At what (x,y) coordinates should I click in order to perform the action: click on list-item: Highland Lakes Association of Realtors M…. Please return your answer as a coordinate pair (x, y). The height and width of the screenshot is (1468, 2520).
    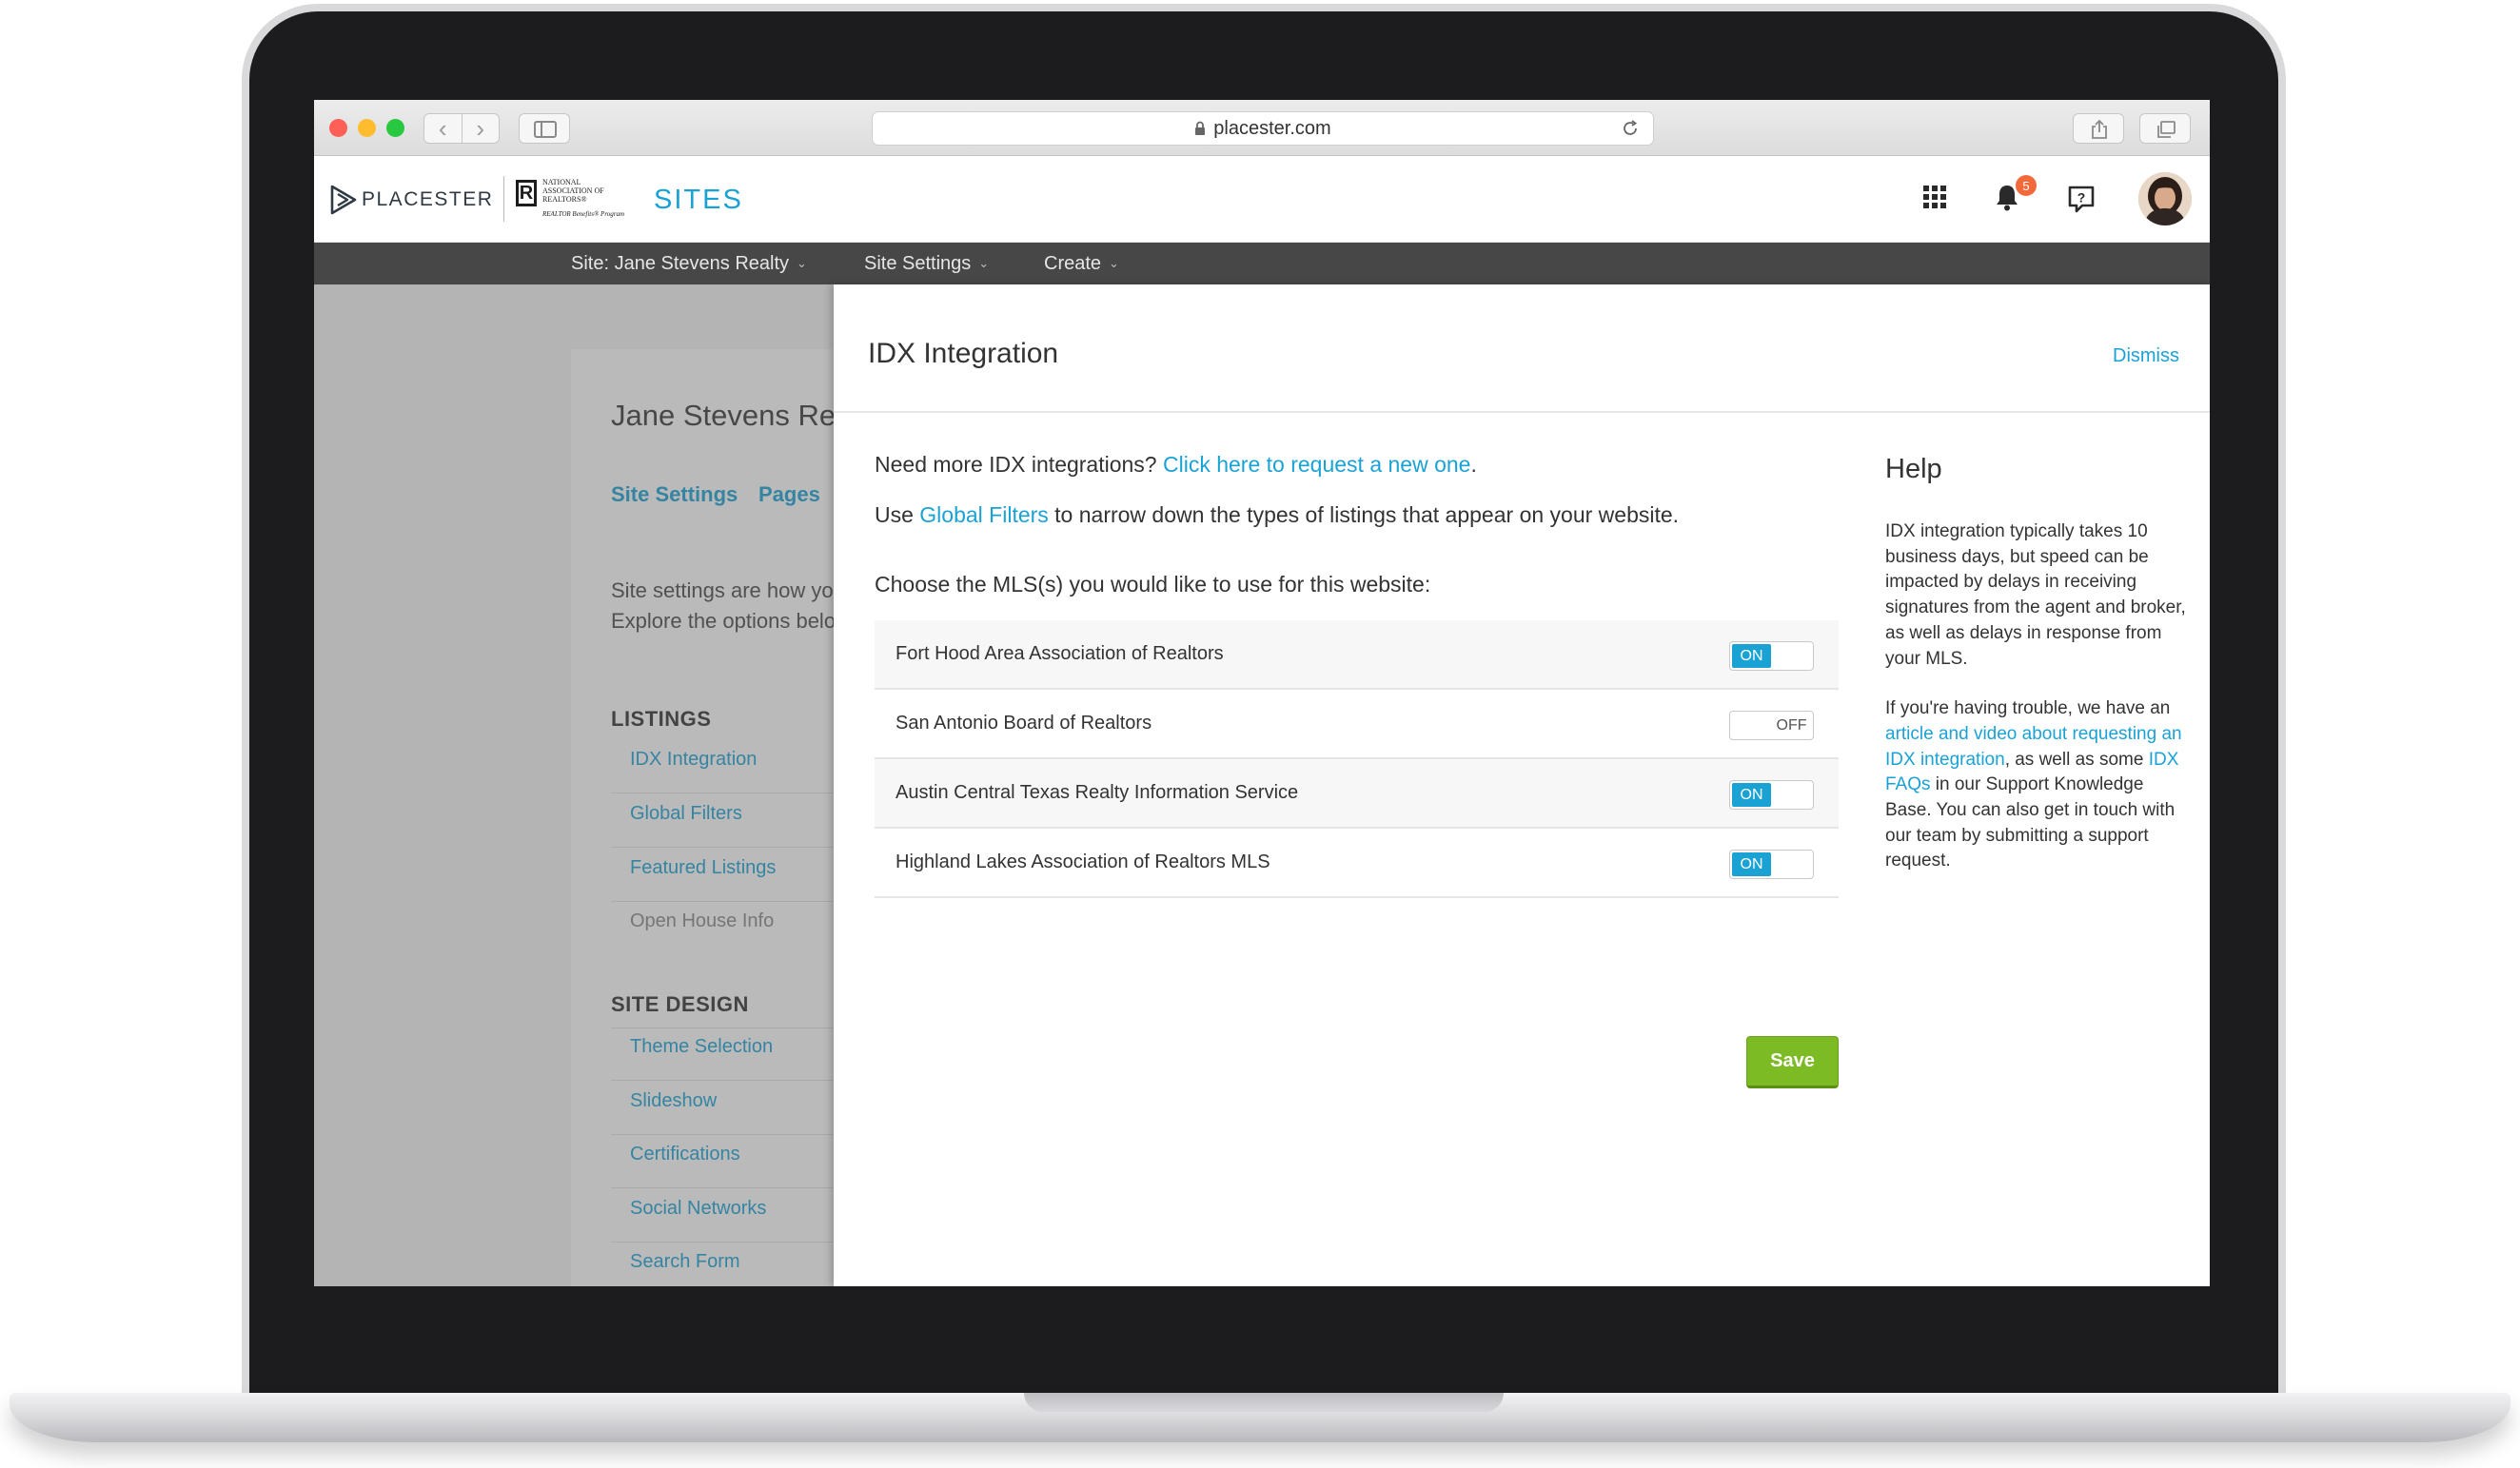
    Looking at the image, I should click on (1357, 864).